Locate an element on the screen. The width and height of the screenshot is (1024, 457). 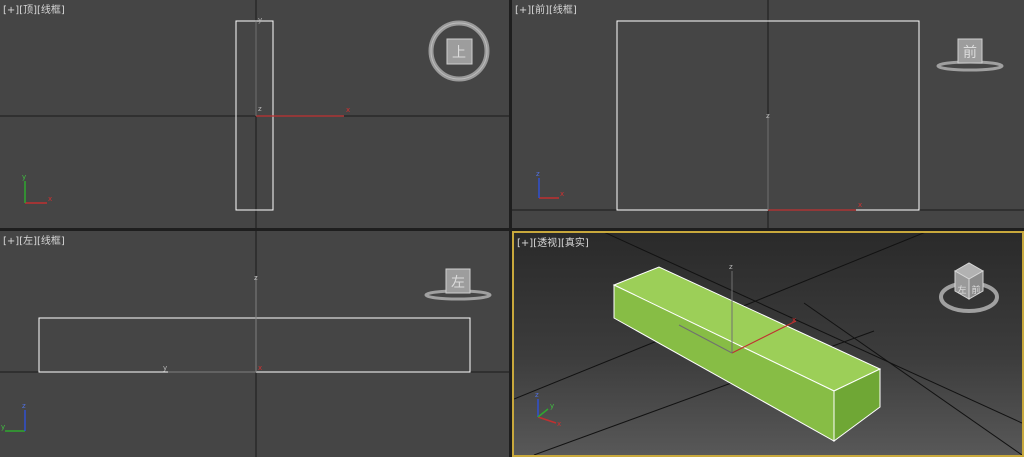
viewcube-icon: 上 is located at coordinates (459, 51).